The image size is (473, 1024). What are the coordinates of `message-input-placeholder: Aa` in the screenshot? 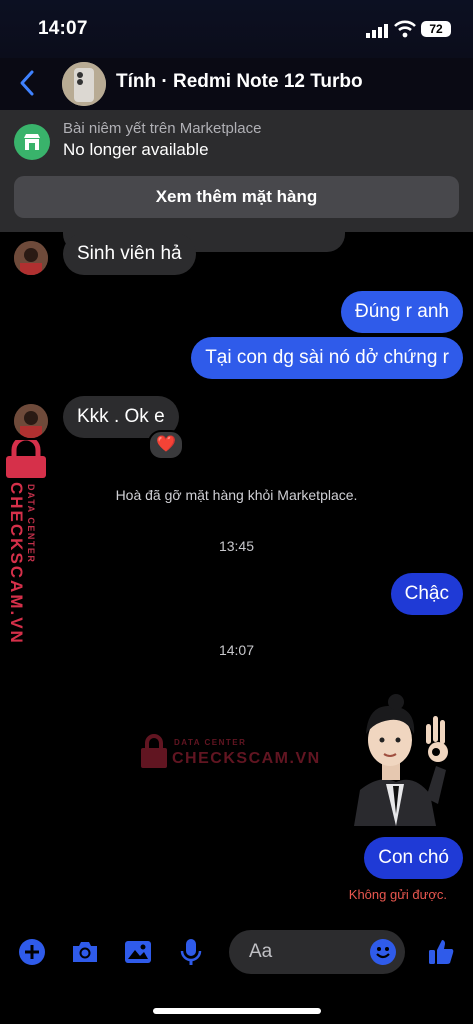 It's located at (261, 951).